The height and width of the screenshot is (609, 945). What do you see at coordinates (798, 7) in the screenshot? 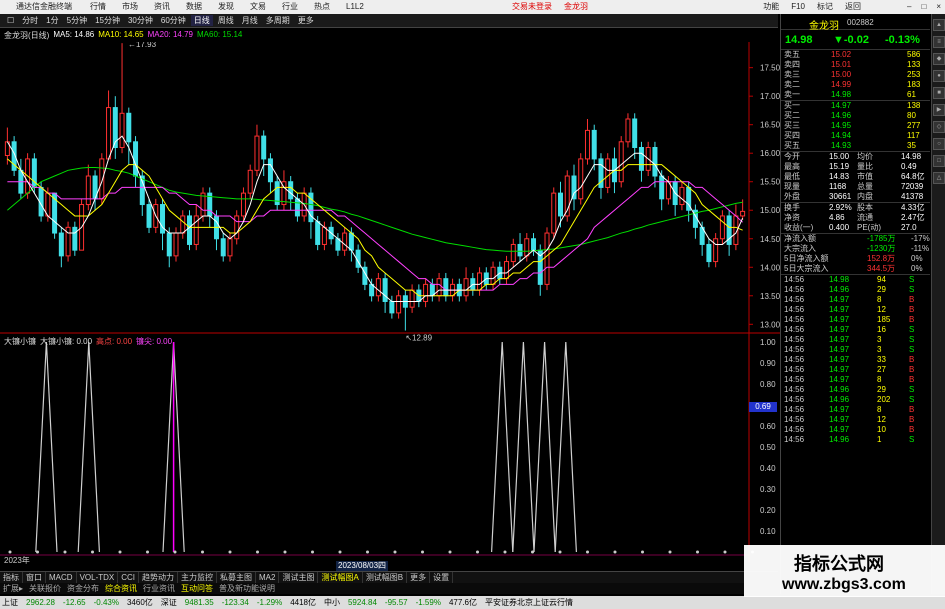
I see `menu-f10: F10` at bounding box center [798, 7].